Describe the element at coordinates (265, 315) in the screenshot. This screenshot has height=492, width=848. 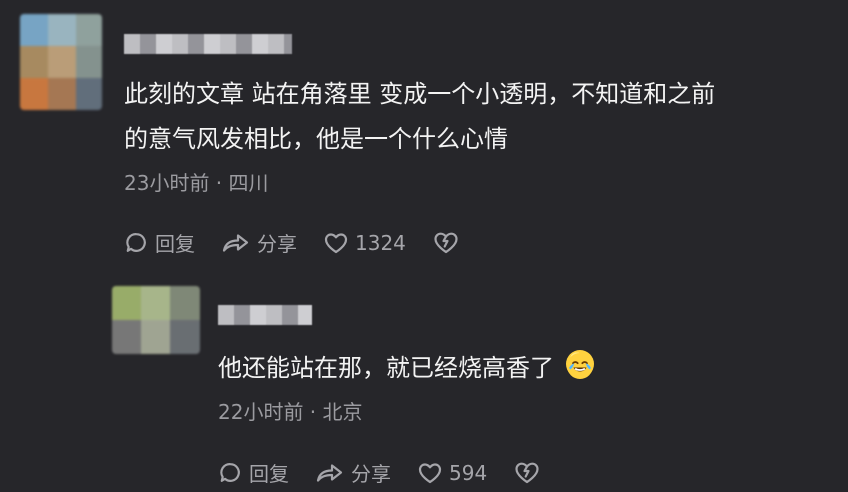
I see `reply-username-obscured` at that location.